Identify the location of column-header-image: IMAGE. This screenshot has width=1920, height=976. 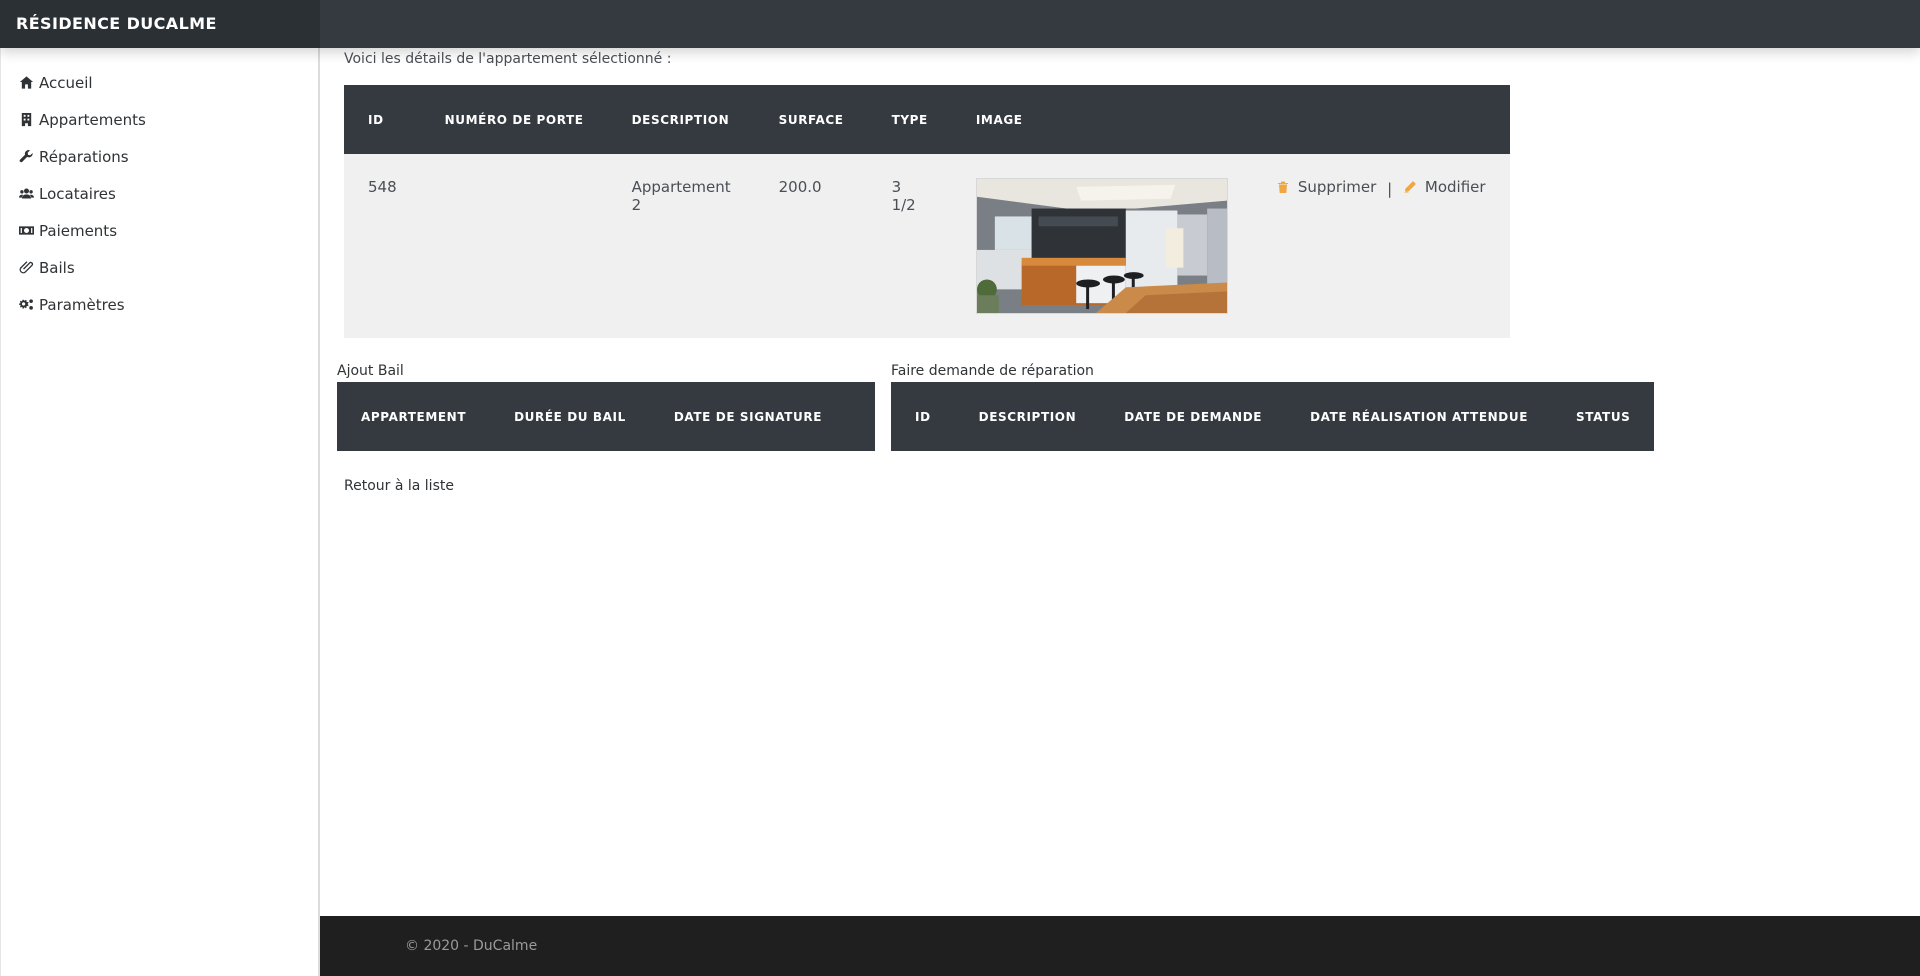
(1101, 119).